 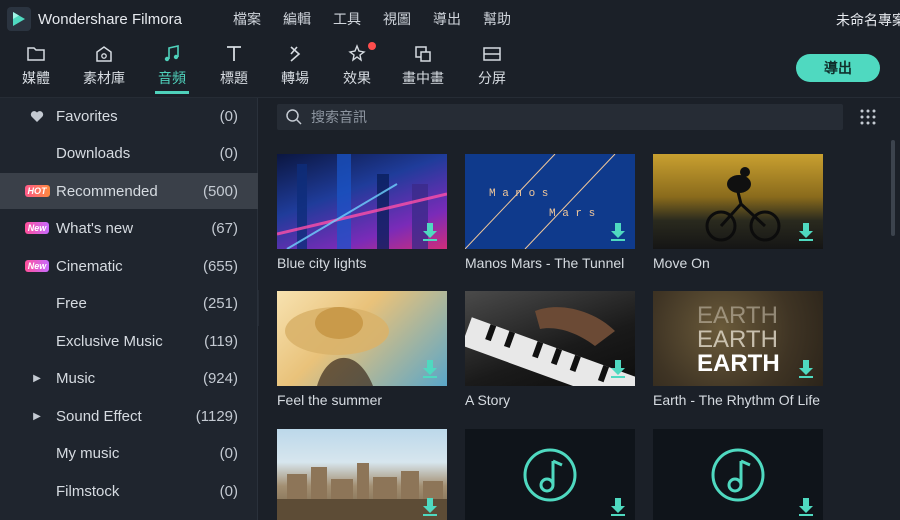 What do you see at coordinates (172, 78) in the screenshot?
I see `tab-audio-label: 音頻` at bounding box center [172, 78].